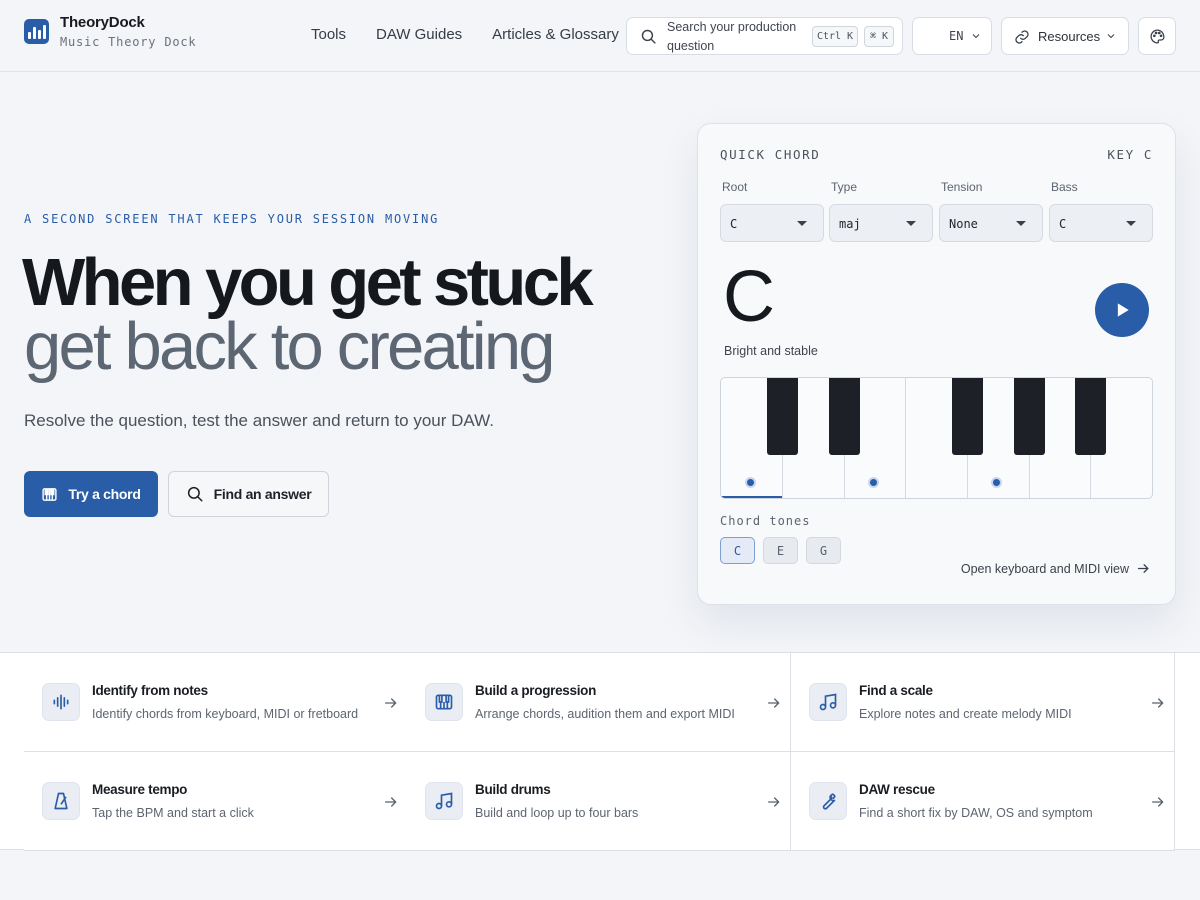  Describe the element at coordinates (896, 690) in the screenshot. I see `tool-title: Find a scale` at that location.